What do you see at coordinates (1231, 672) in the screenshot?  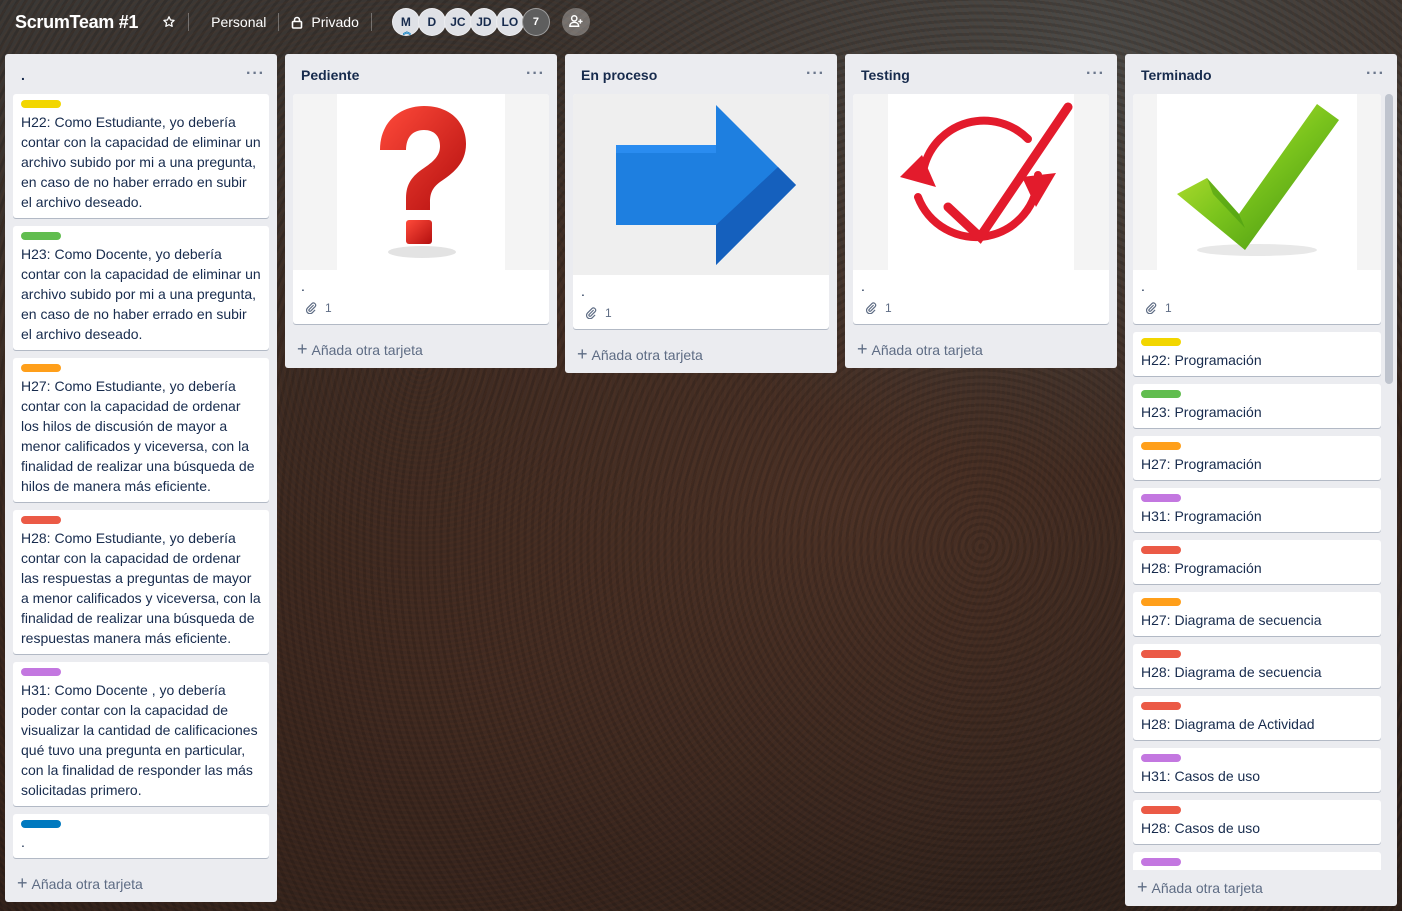 I see `card-title: H28: Diagrama de secuencia` at bounding box center [1231, 672].